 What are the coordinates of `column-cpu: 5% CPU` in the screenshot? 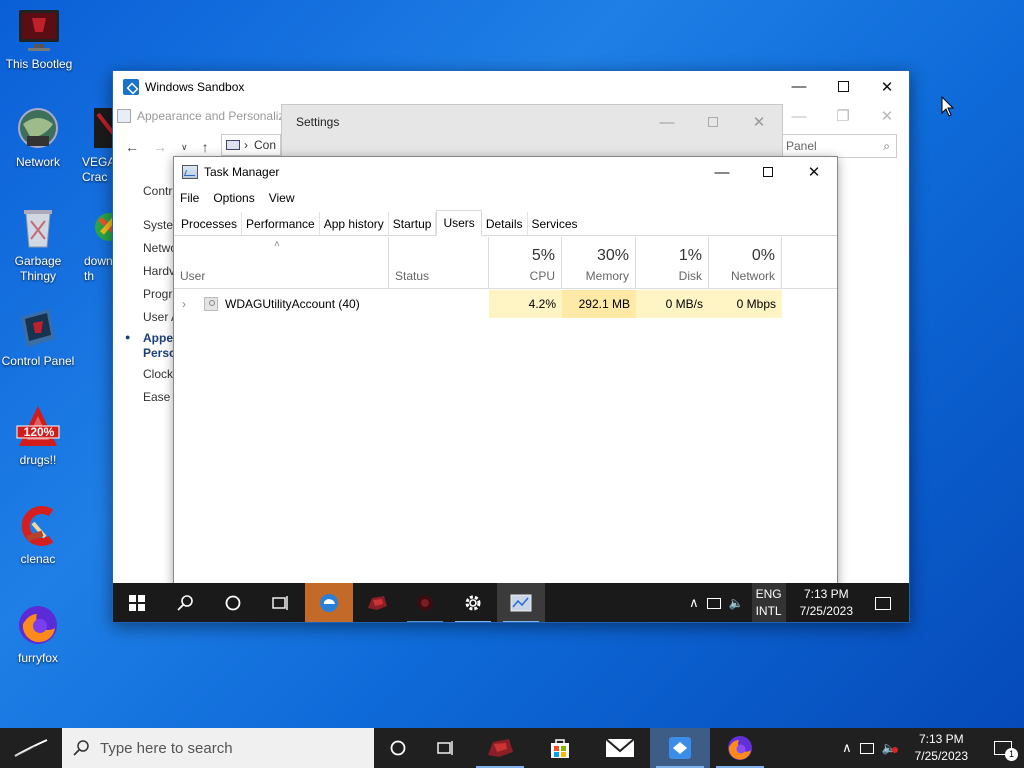 It's located at (525, 263).